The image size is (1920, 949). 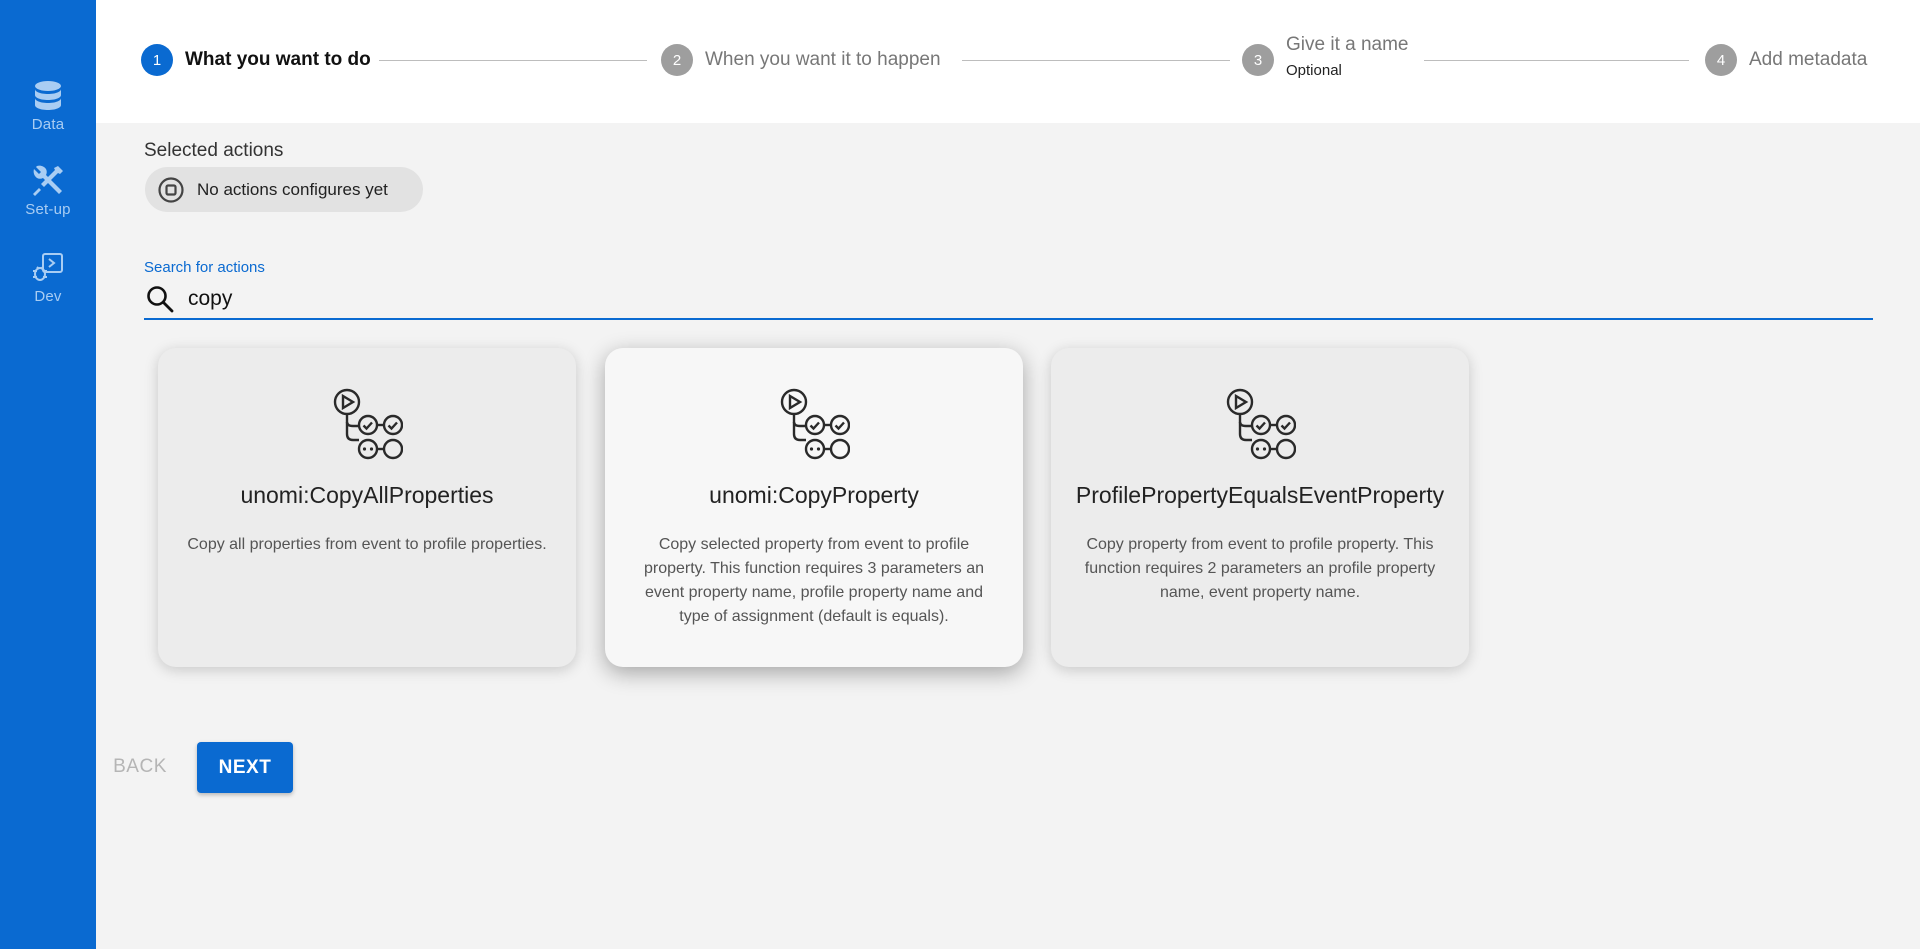 I want to click on sidebar-item-data: Data, so click(x=48, y=105).